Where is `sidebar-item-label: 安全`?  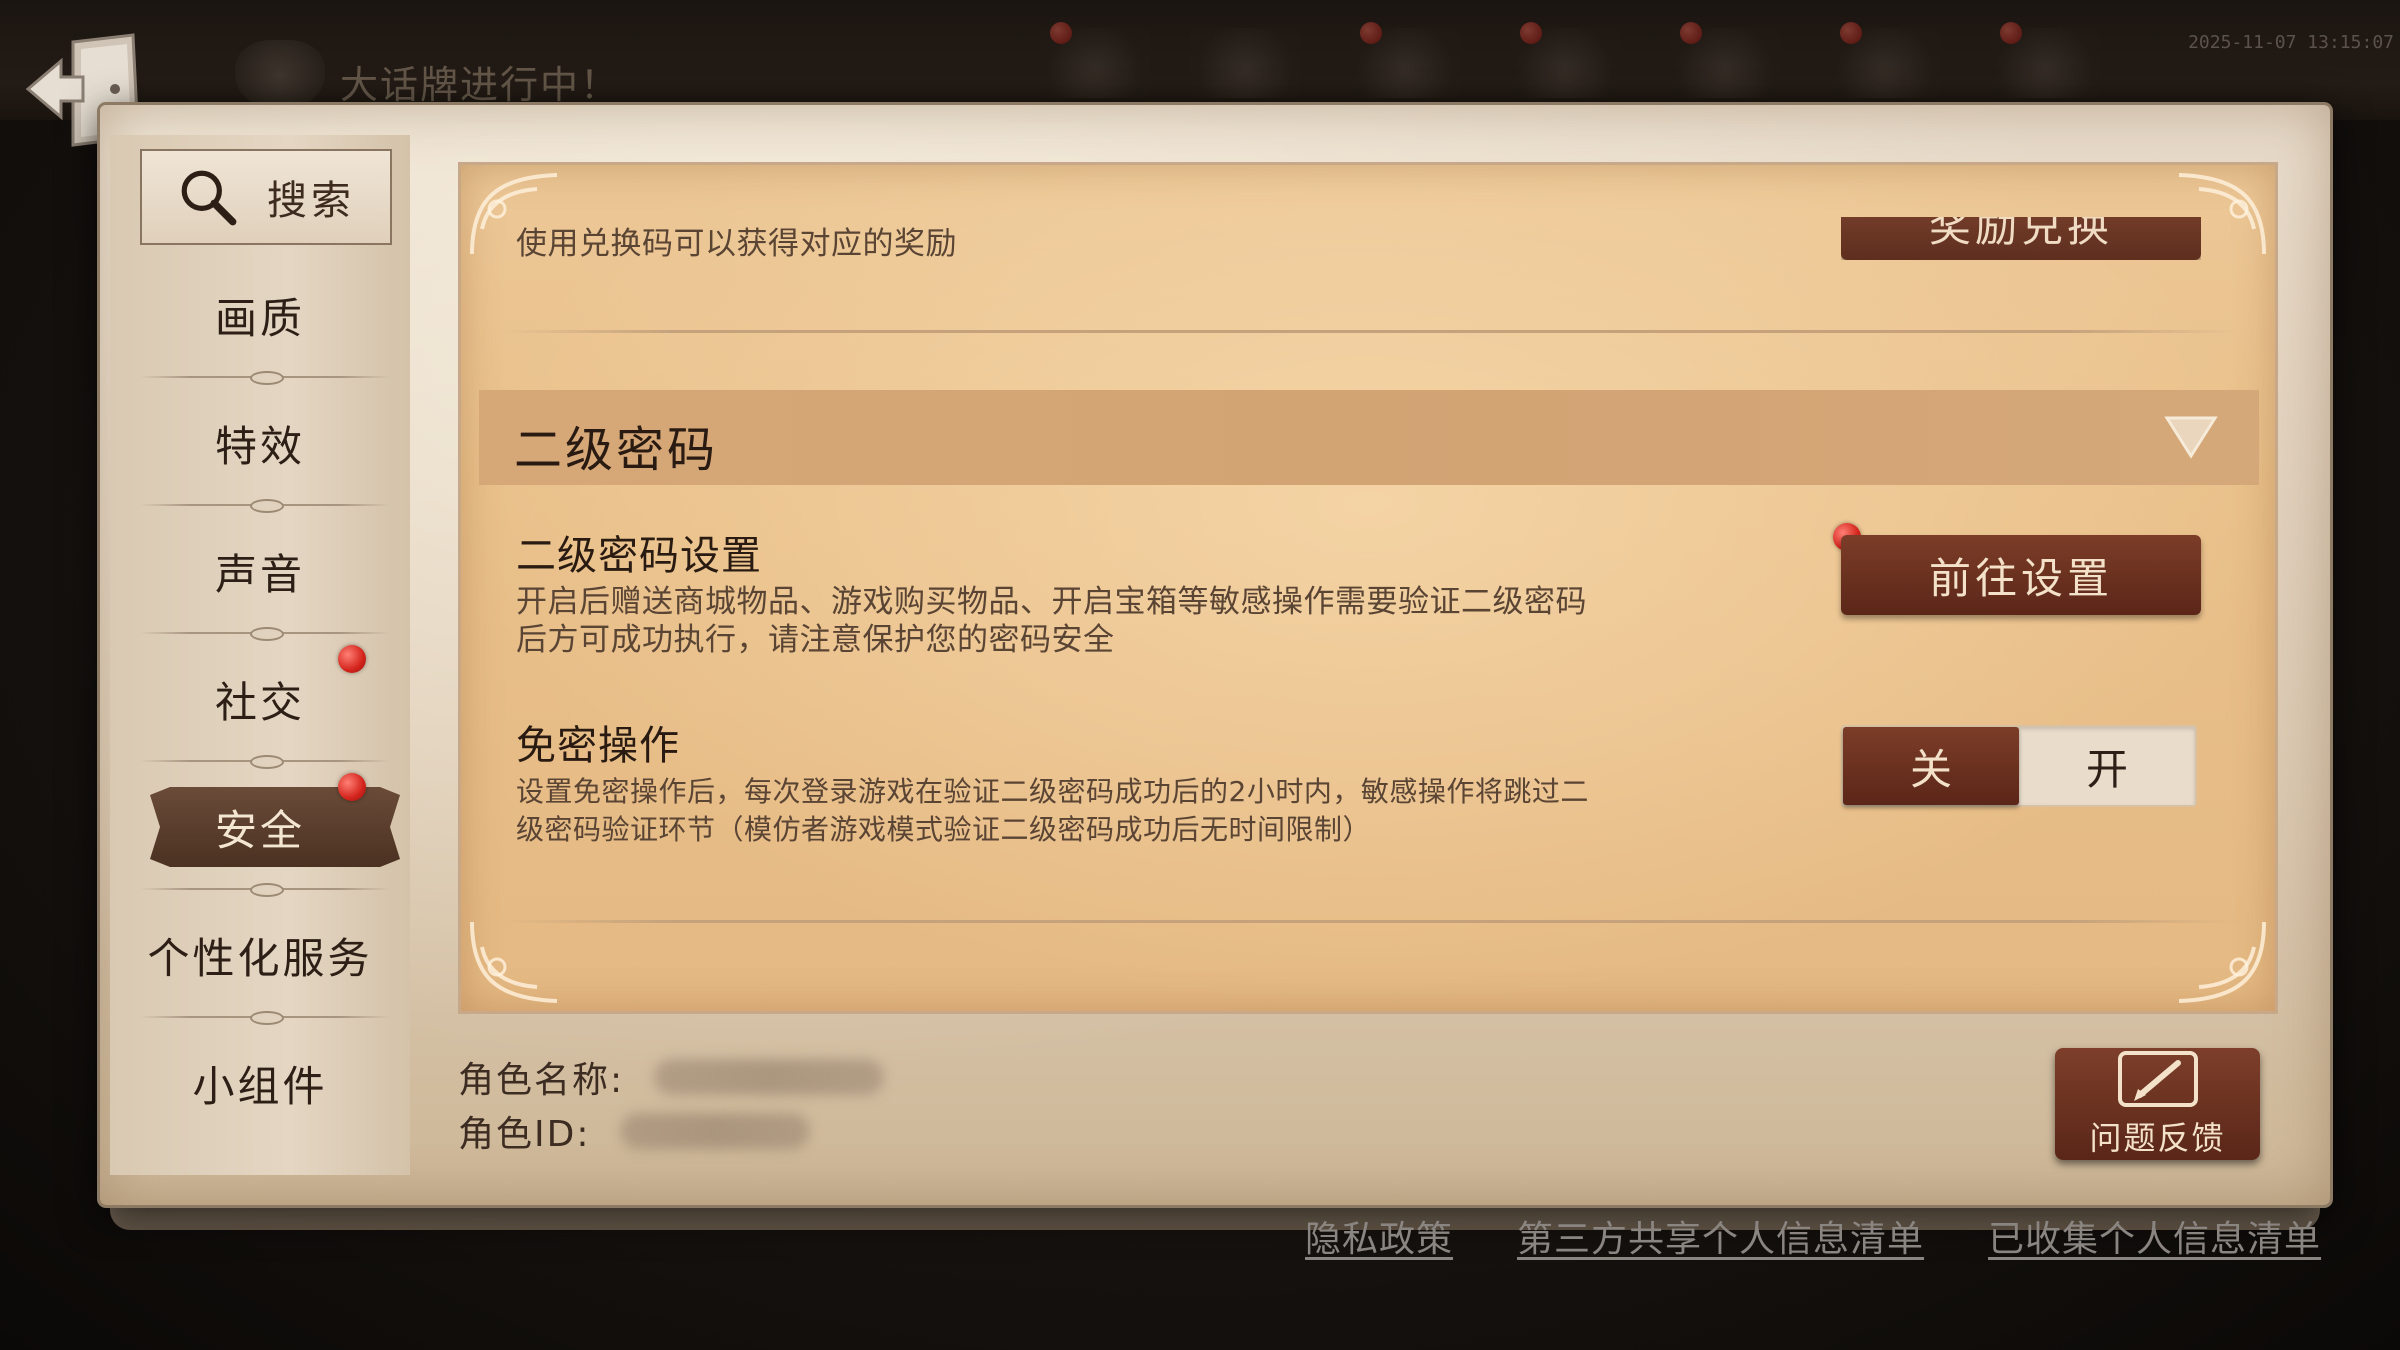
sidebar-item-label: 安全 is located at coordinates (259, 830).